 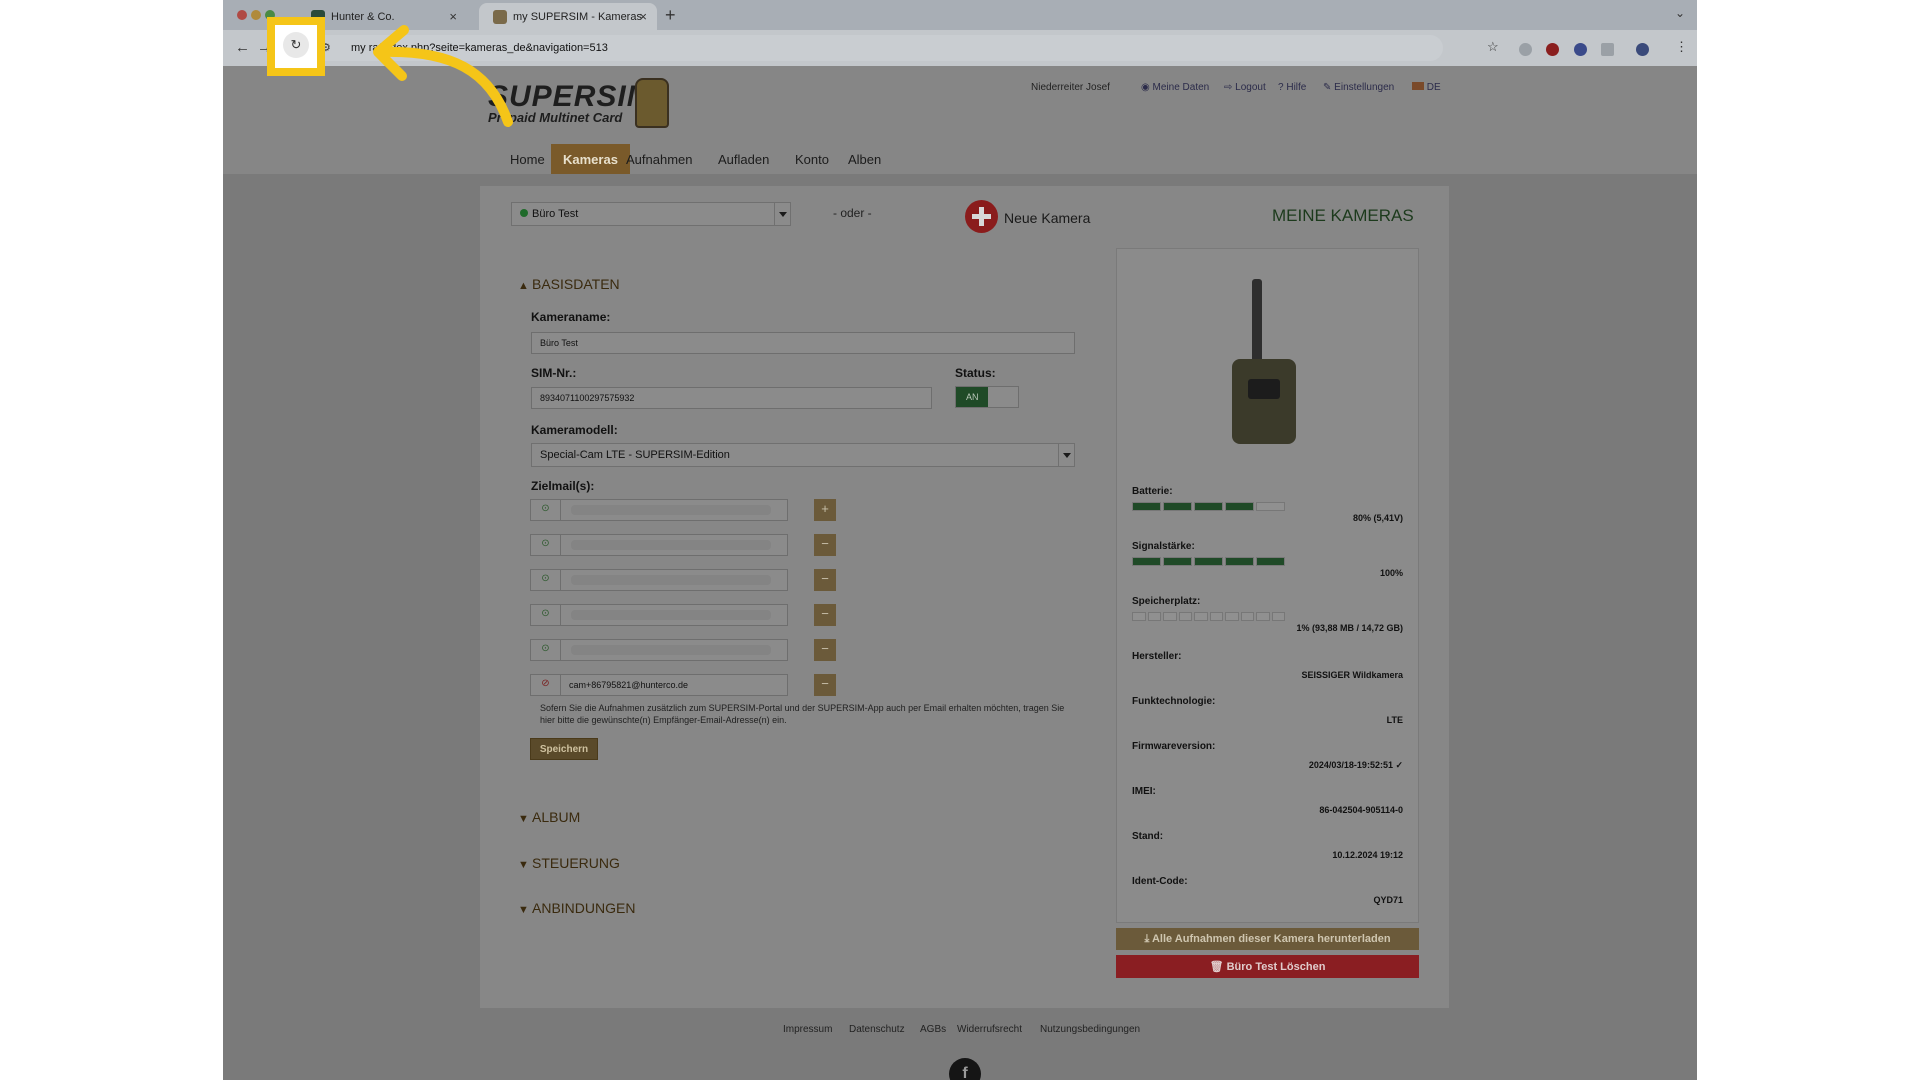 What do you see at coordinates (242, 47) in the screenshot?
I see `back-icon: ←` at bounding box center [242, 47].